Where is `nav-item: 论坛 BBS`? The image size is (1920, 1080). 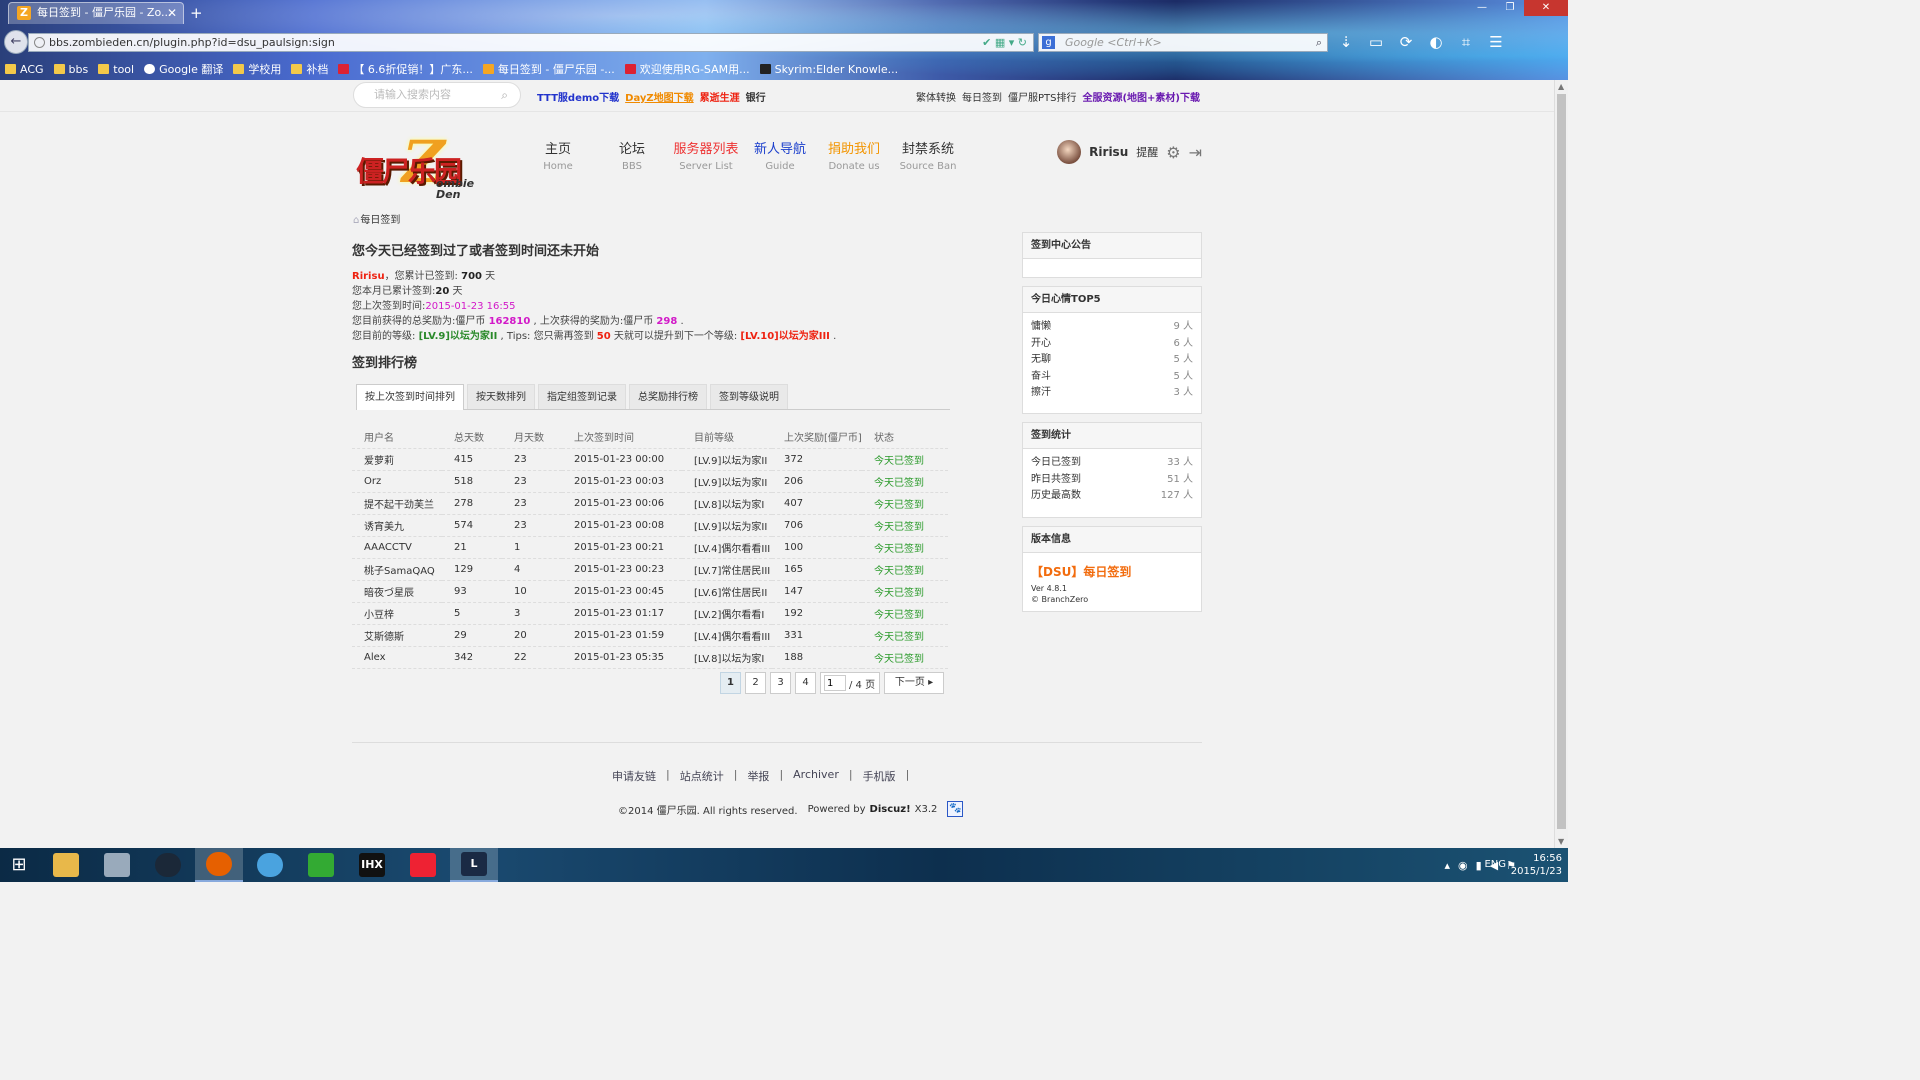
nav-item: 论坛 BBS is located at coordinates (632, 155).